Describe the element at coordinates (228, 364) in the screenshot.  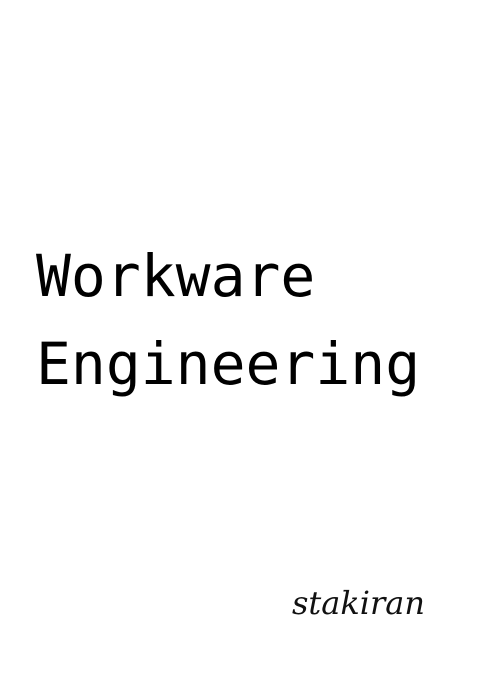
I see `book-title-line-2: Engineering` at that location.